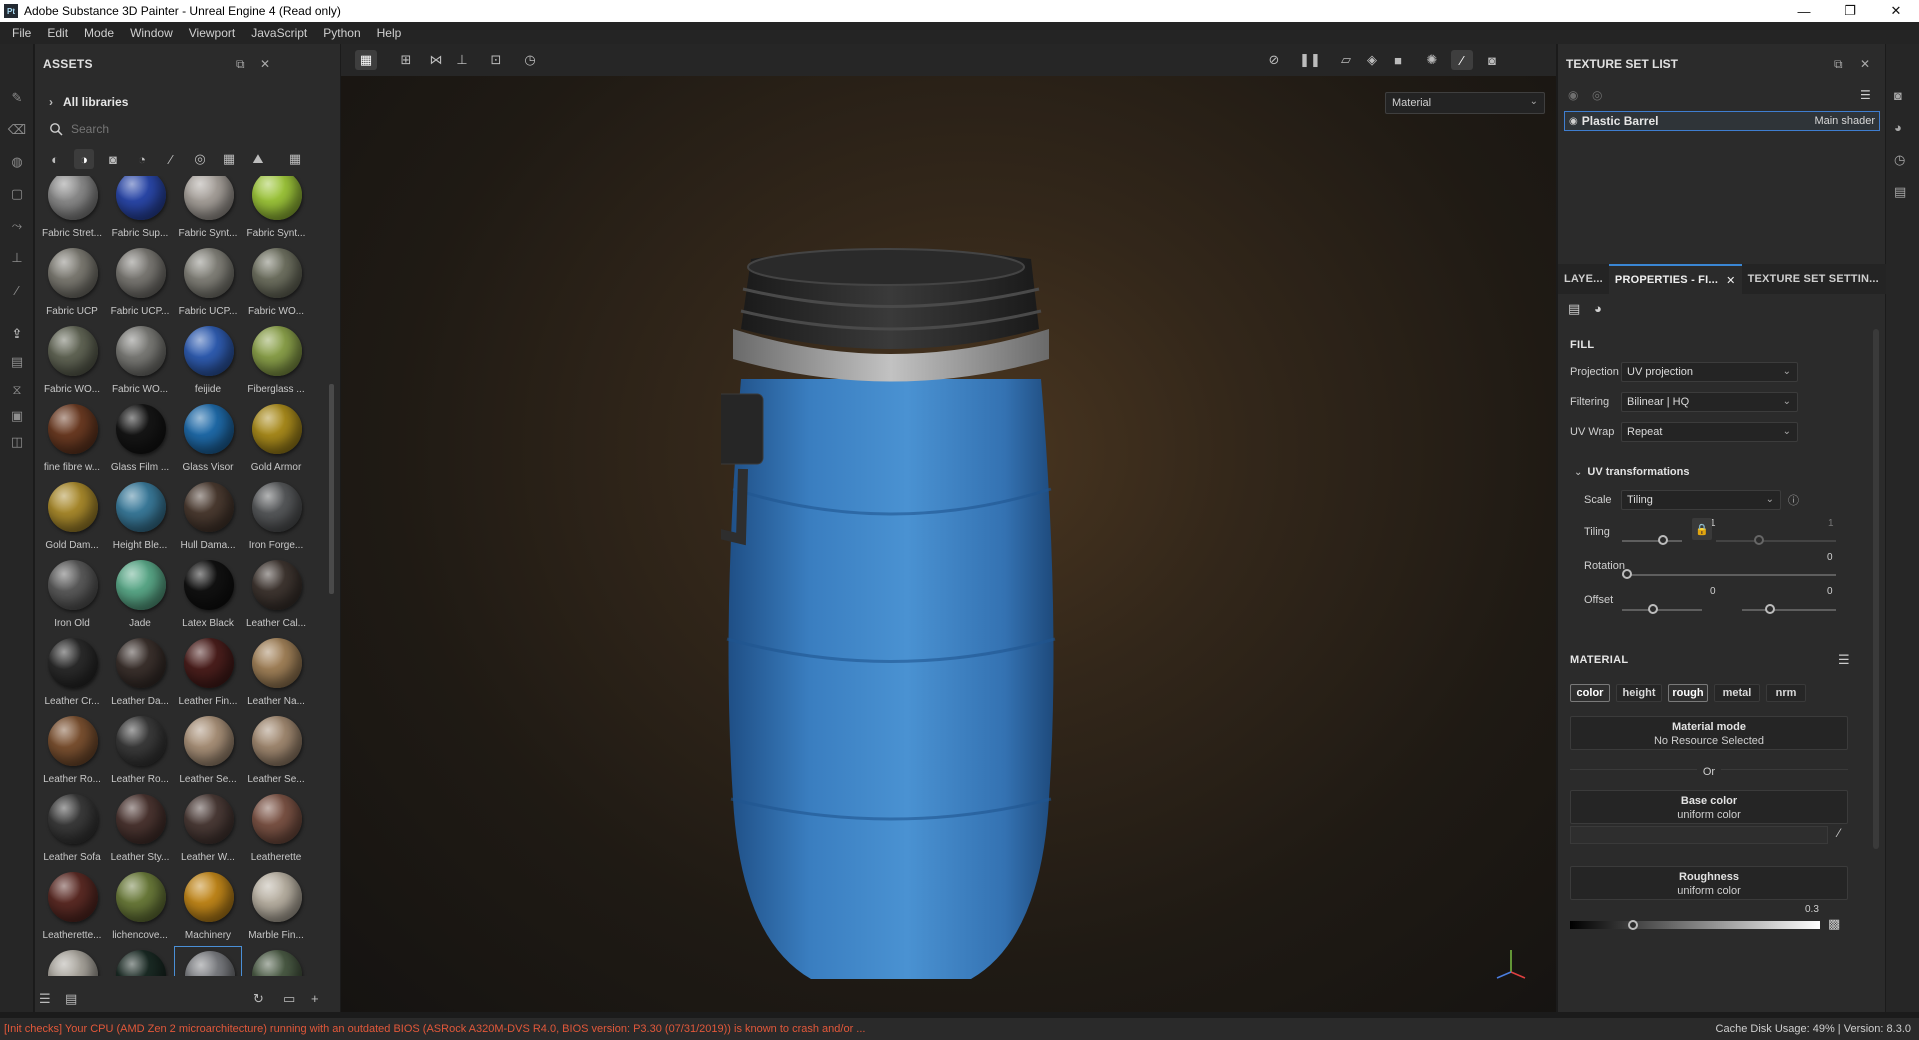 The image size is (1919, 1040). Describe the element at coordinates (1699, 835) in the screenshot. I see `base-color-swatch` at that location.